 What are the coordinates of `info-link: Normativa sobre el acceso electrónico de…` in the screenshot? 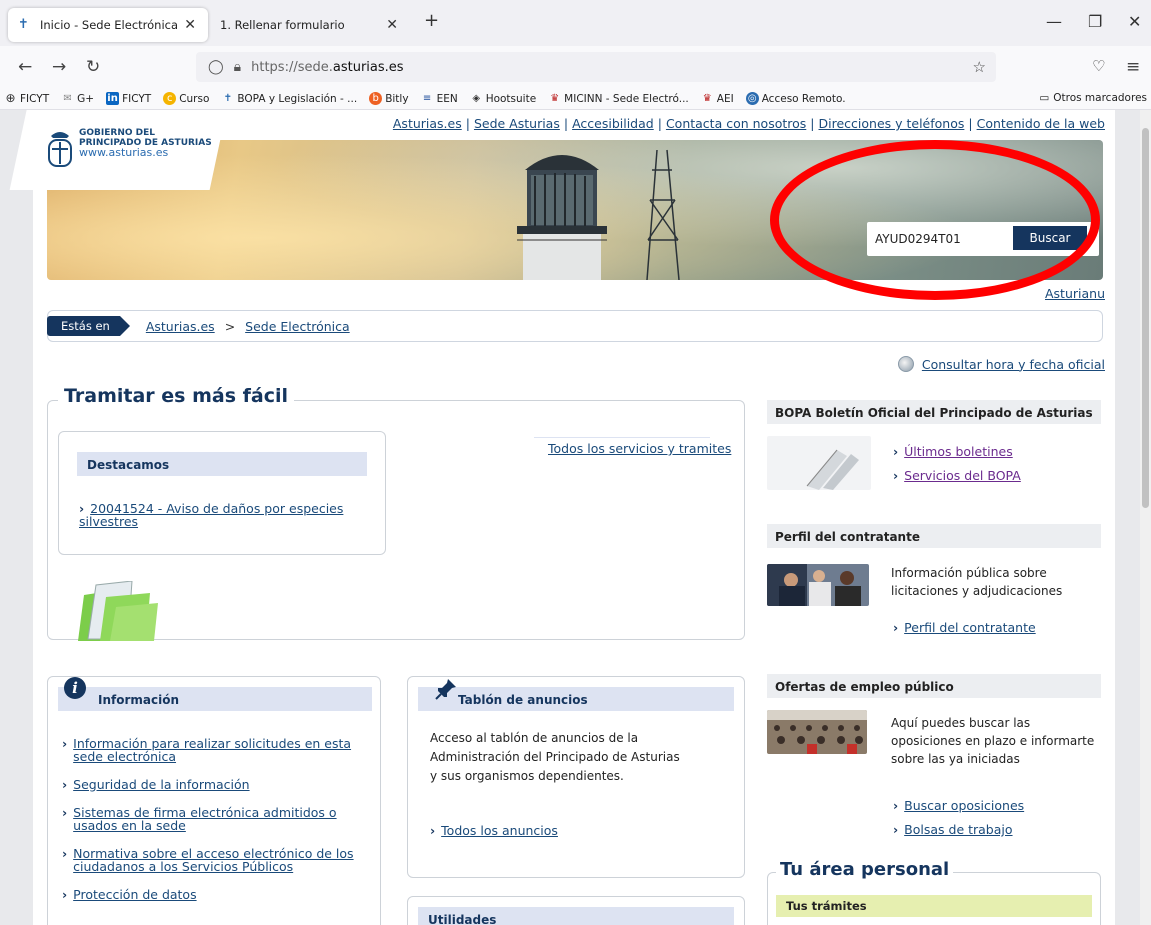 It's located at (217, 860).